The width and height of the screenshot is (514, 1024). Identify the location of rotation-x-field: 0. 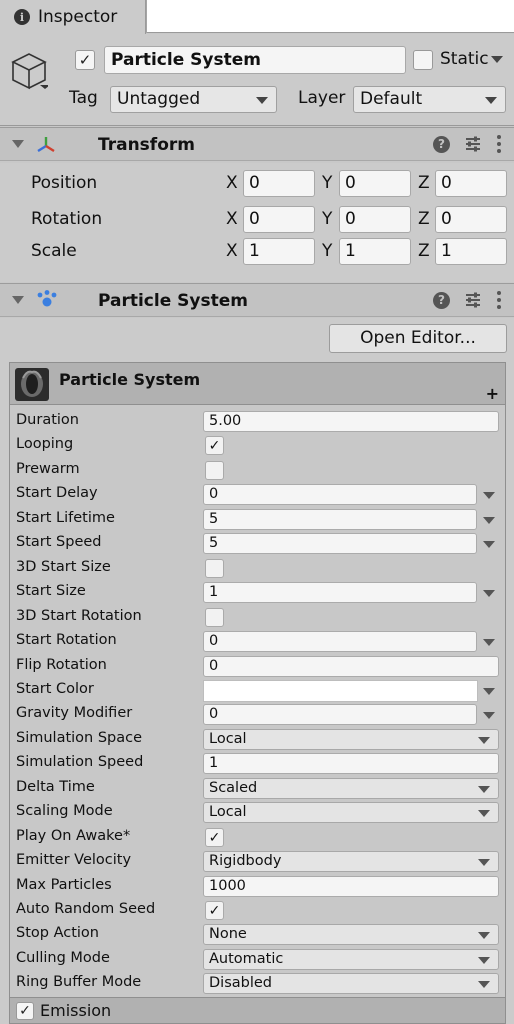
(279, 219).